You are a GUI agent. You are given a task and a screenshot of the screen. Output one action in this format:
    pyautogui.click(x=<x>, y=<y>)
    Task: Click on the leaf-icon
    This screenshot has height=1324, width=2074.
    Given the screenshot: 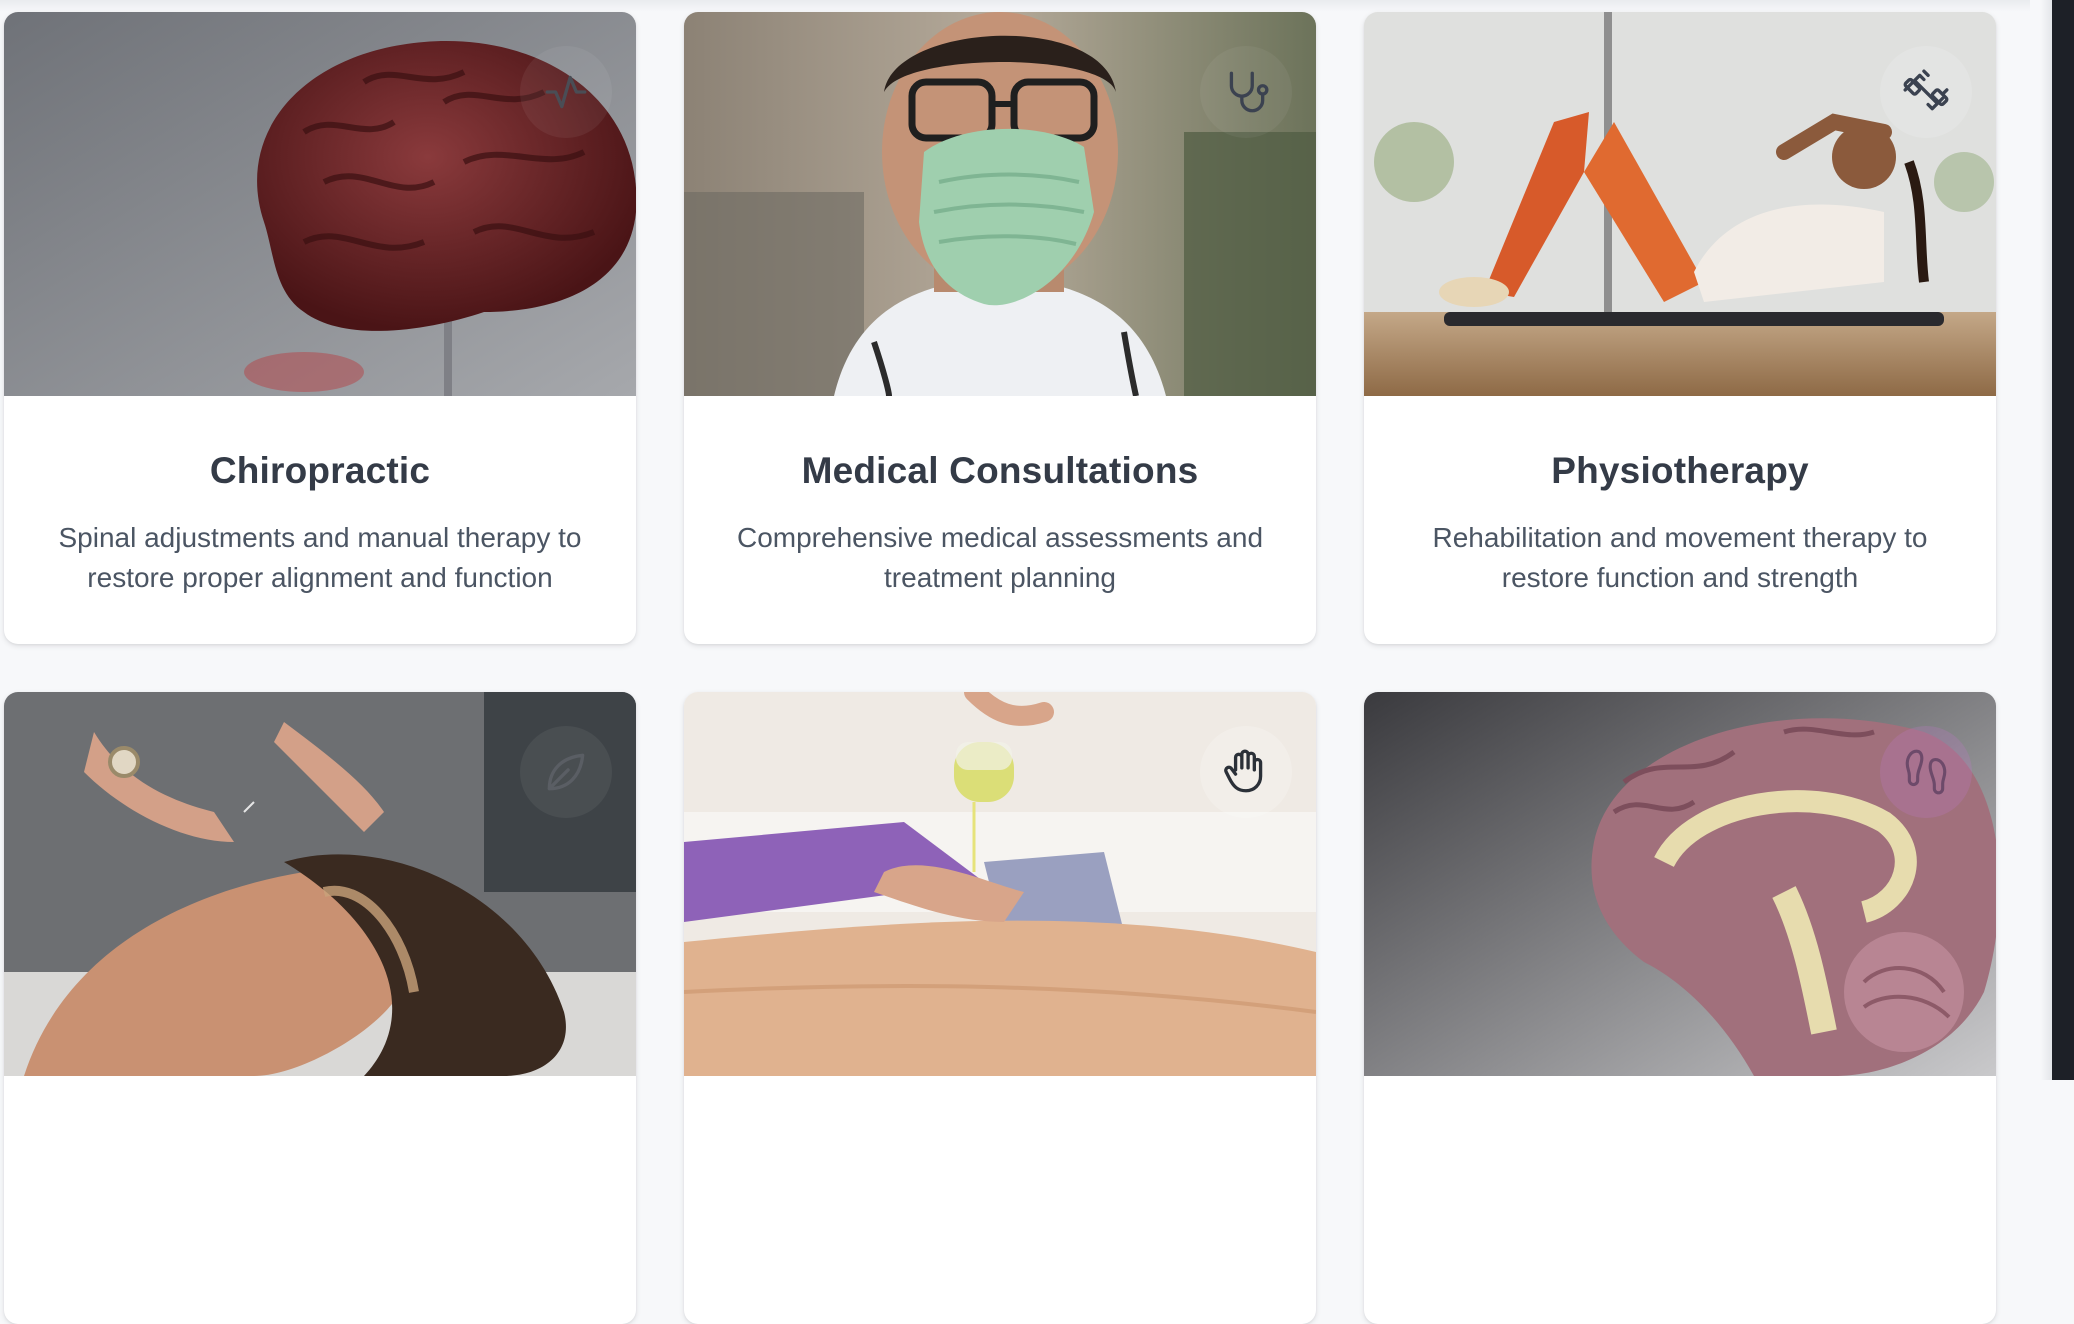 What is the action you would take?
    pyautogui.click(x=566, y=772)
    